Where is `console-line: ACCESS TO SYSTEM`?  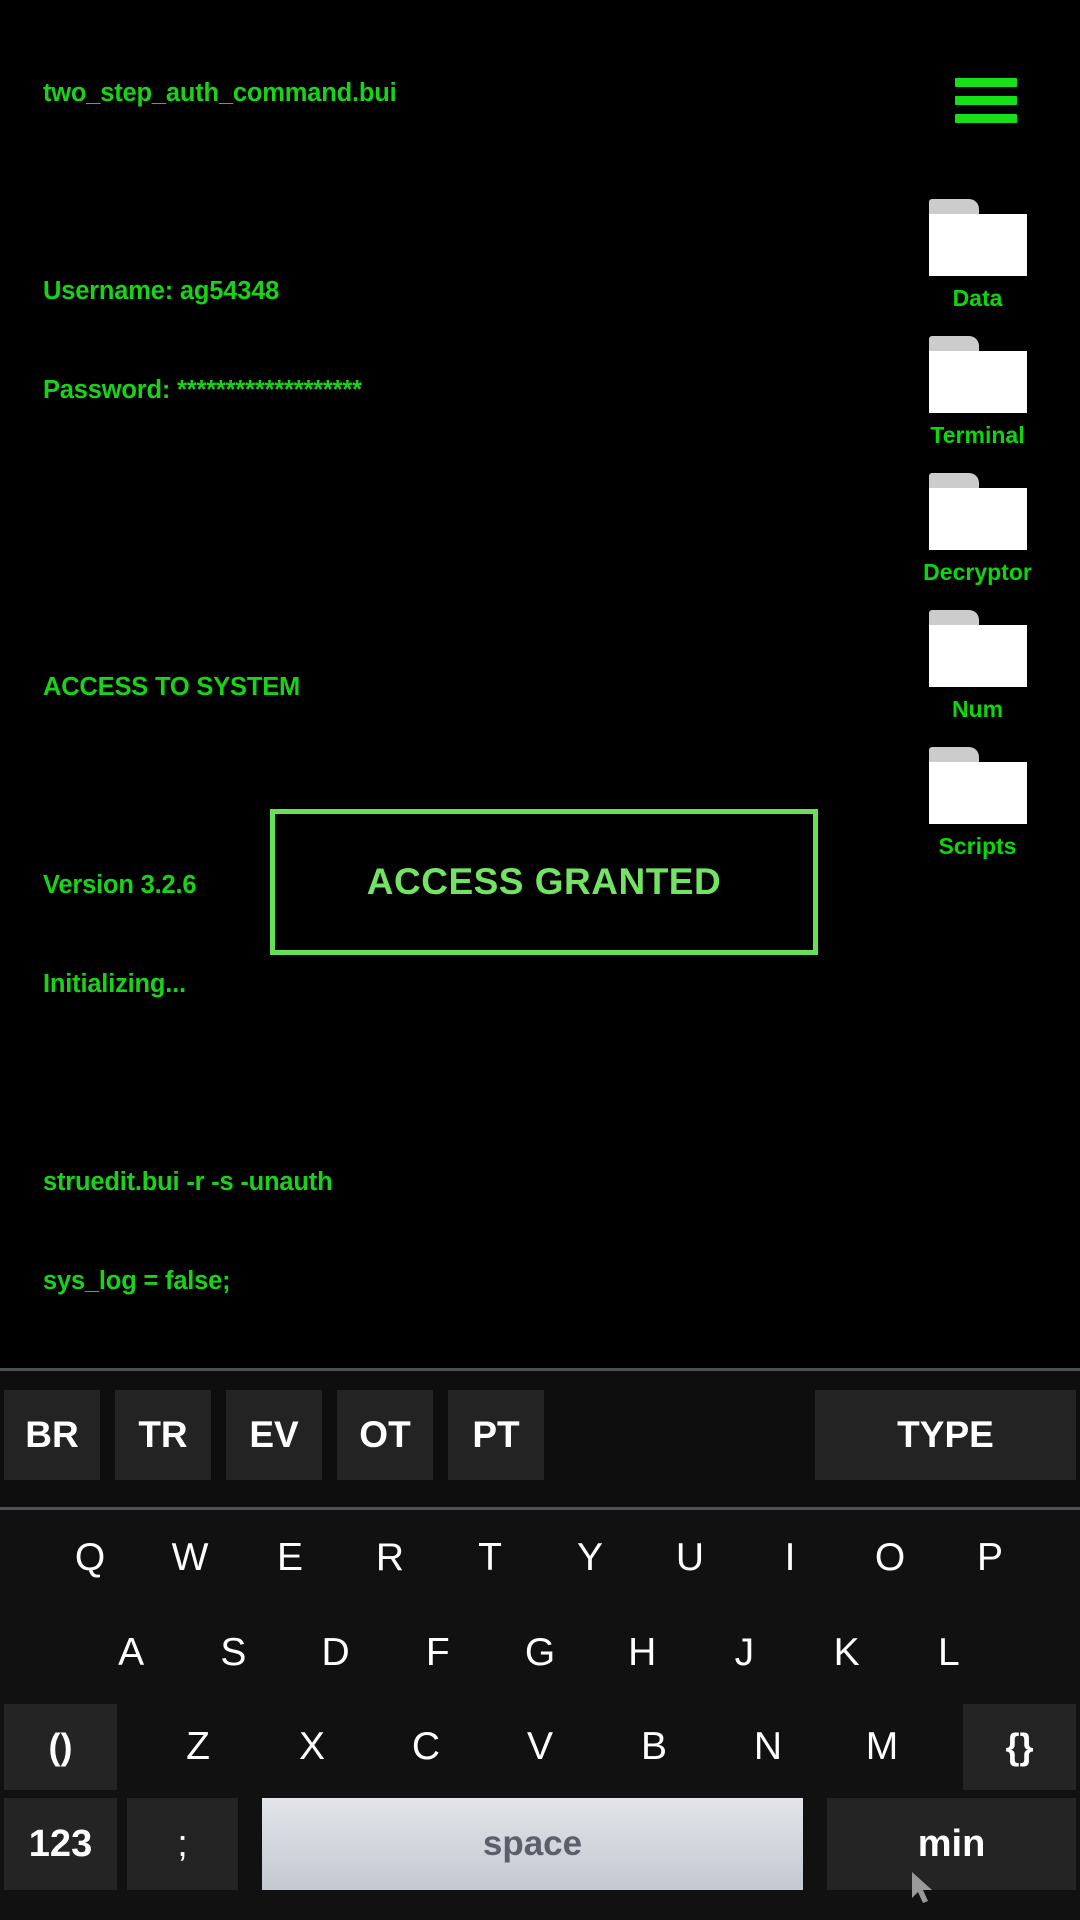 console-line: ACCESS TO SYSTEM is located at coordinates (172, 687).